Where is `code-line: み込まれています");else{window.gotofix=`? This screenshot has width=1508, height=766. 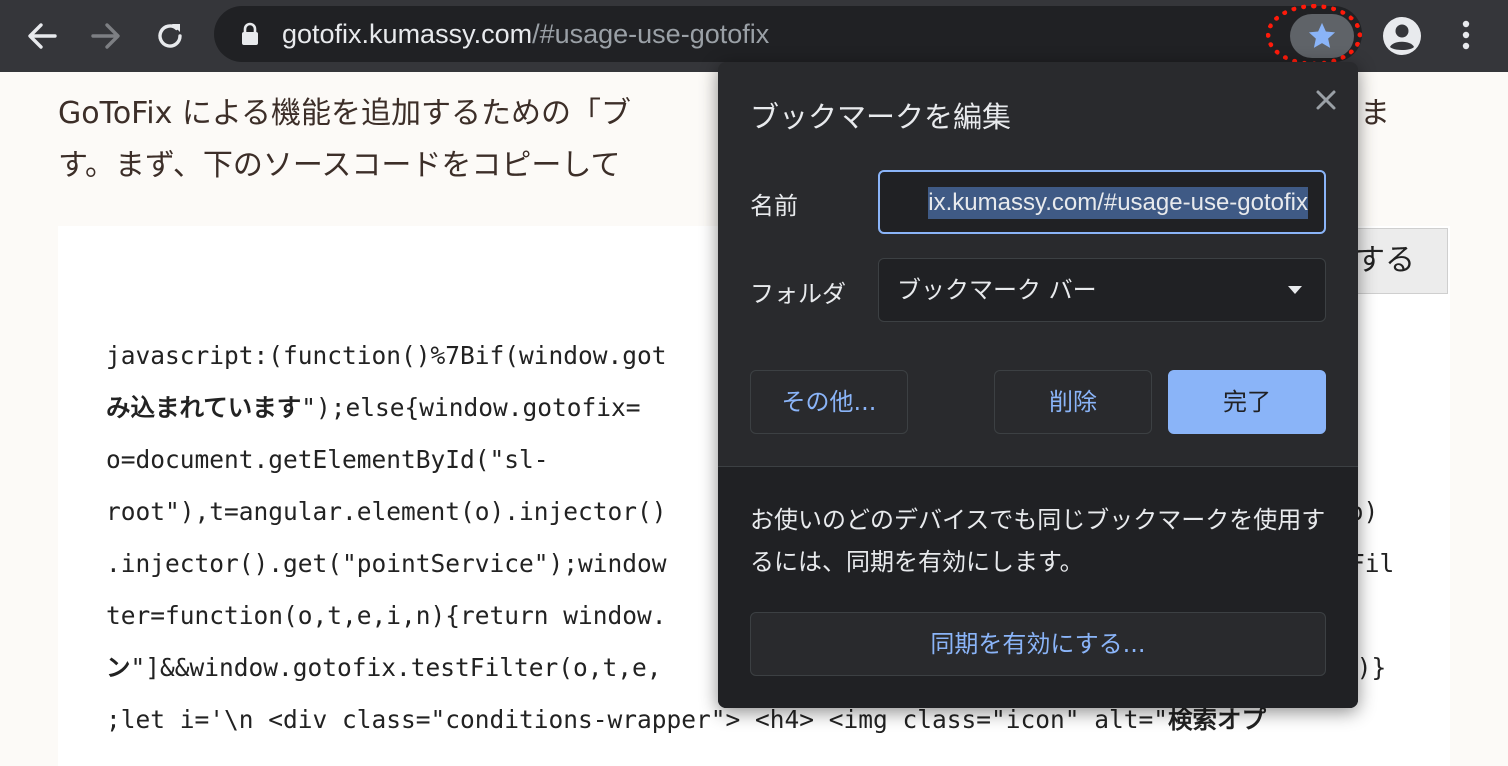 code-line: み込まれています");else{window.gotofix= is located at coordinates (373, 407).